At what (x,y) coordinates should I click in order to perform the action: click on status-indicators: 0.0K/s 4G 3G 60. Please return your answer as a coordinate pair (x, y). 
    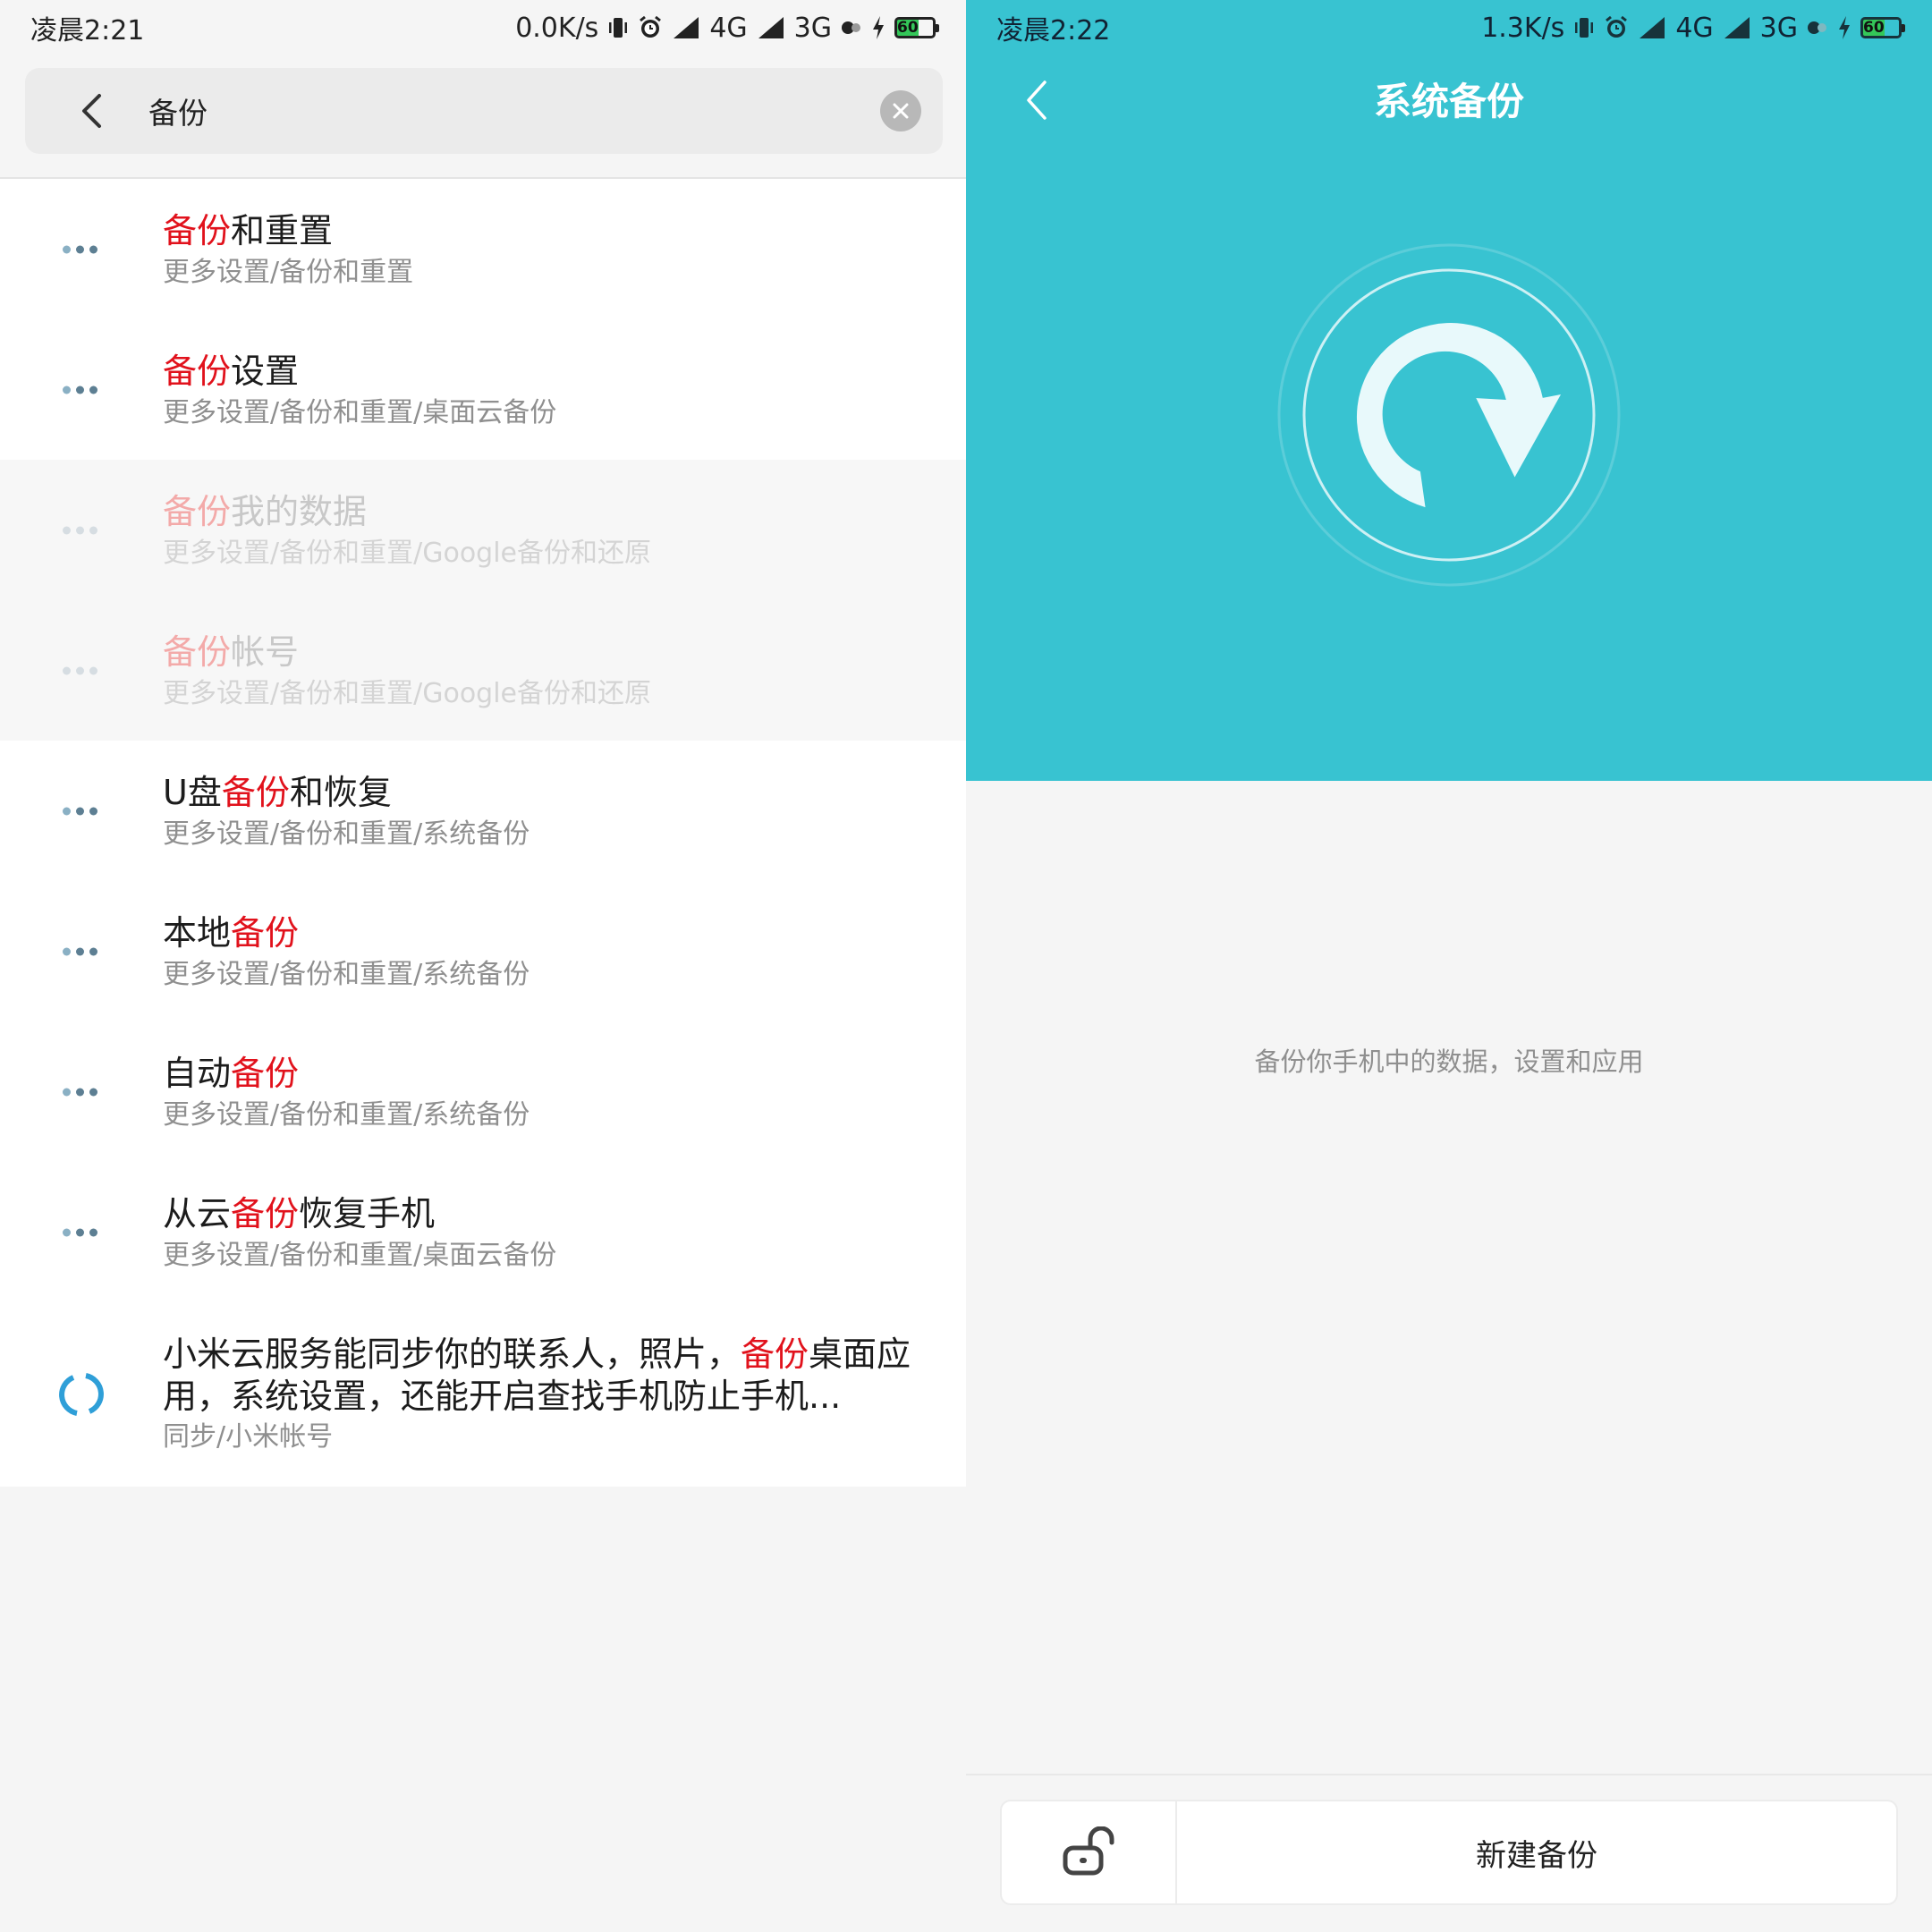
    Looking at the image, I should click on (727, 28).